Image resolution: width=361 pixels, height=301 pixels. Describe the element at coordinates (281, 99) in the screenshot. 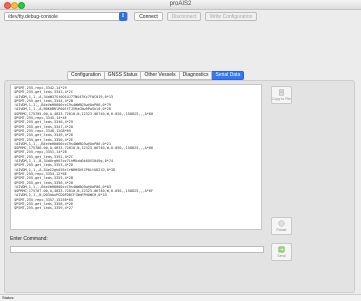

I see `copy-to-file-label: Copy to File` at that location.